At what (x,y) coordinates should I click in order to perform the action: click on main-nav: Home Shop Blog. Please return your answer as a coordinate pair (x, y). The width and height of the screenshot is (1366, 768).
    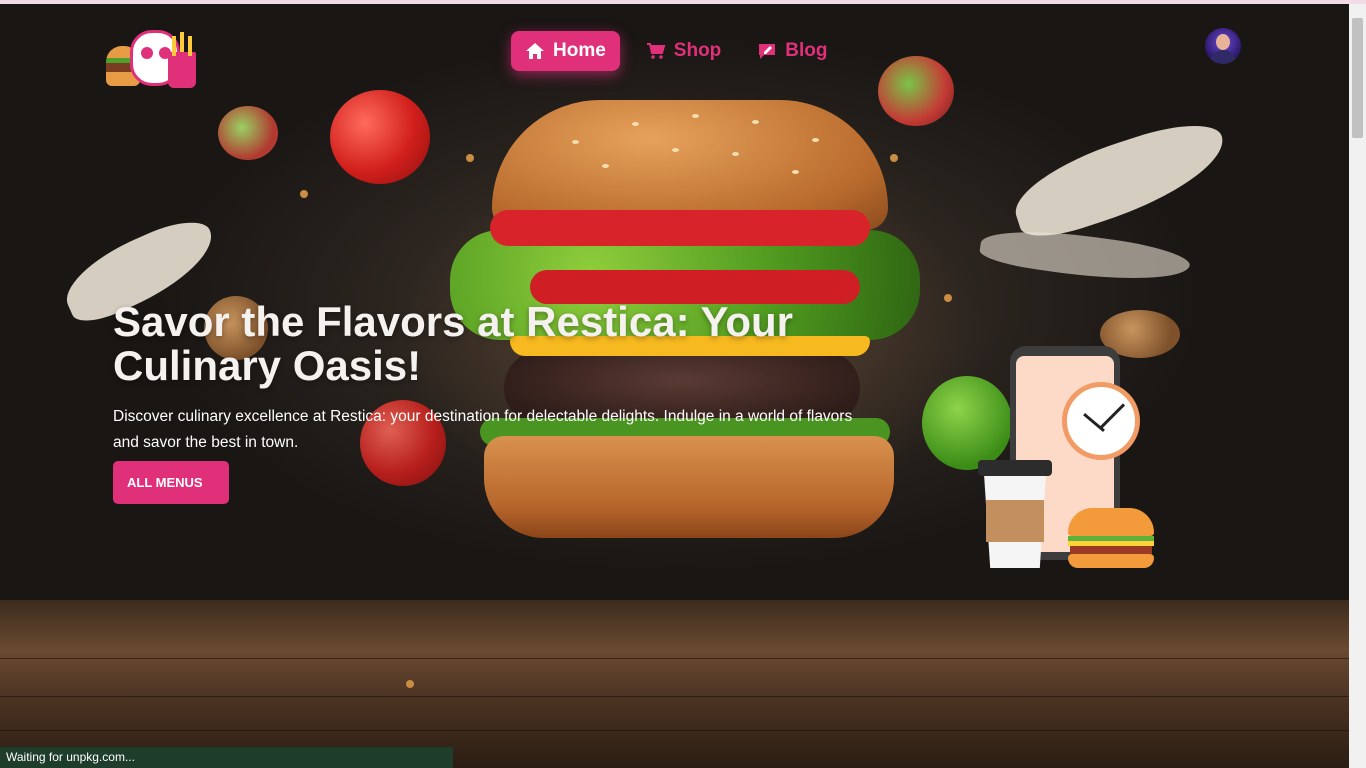
    Looking at the image, I should click on (680, 51).